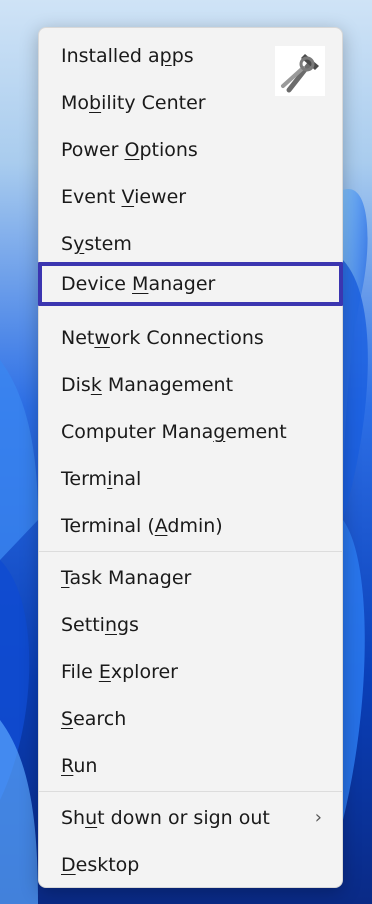 Image resolution: width=372 pixels, height=904 pixels. I want to click on menu-item-label: nal, so click(127, 479).